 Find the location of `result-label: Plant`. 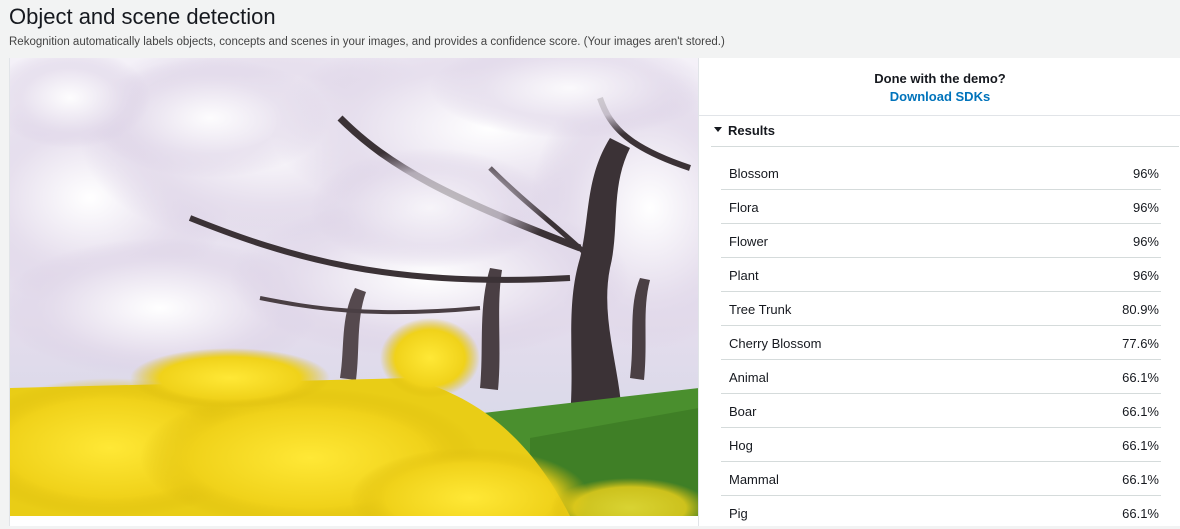

result-label: Plant is located at coordinates (744, 275).